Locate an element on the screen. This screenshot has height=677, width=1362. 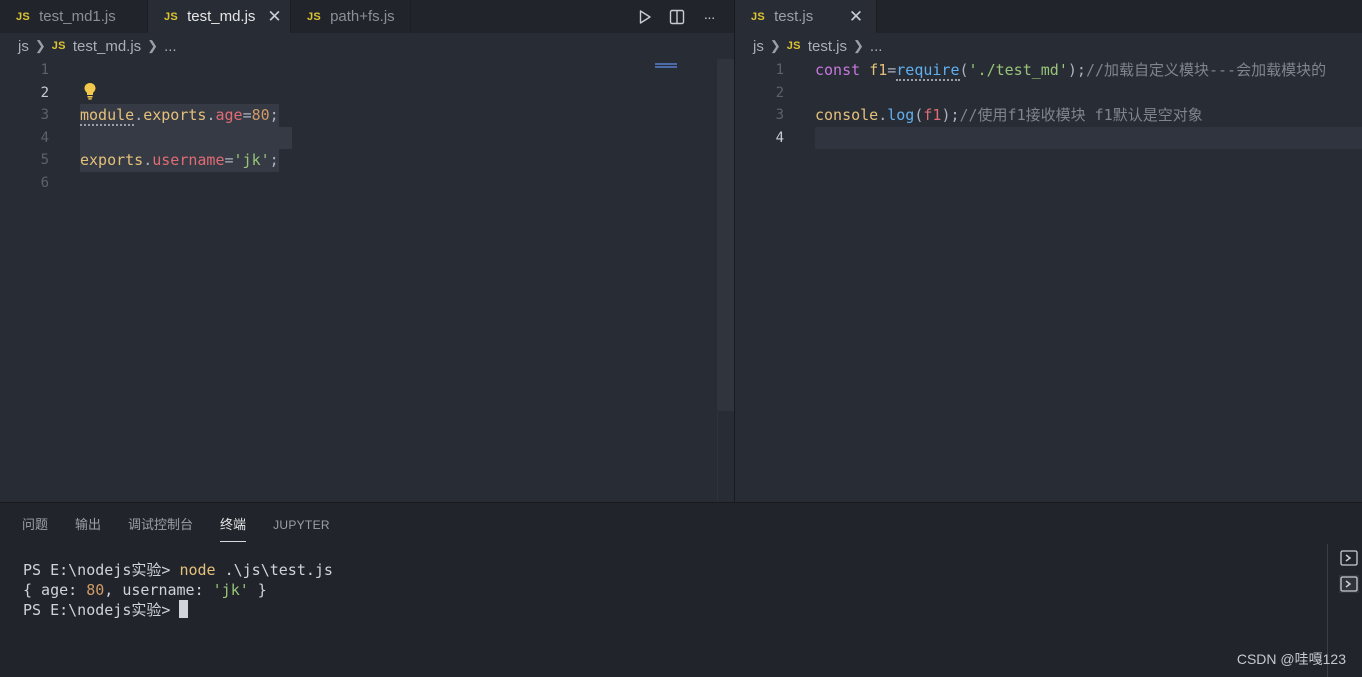
panel-tabs: 问题 输出 调试控制台 终端 JUPYTER is located at coordinates (189, 528).